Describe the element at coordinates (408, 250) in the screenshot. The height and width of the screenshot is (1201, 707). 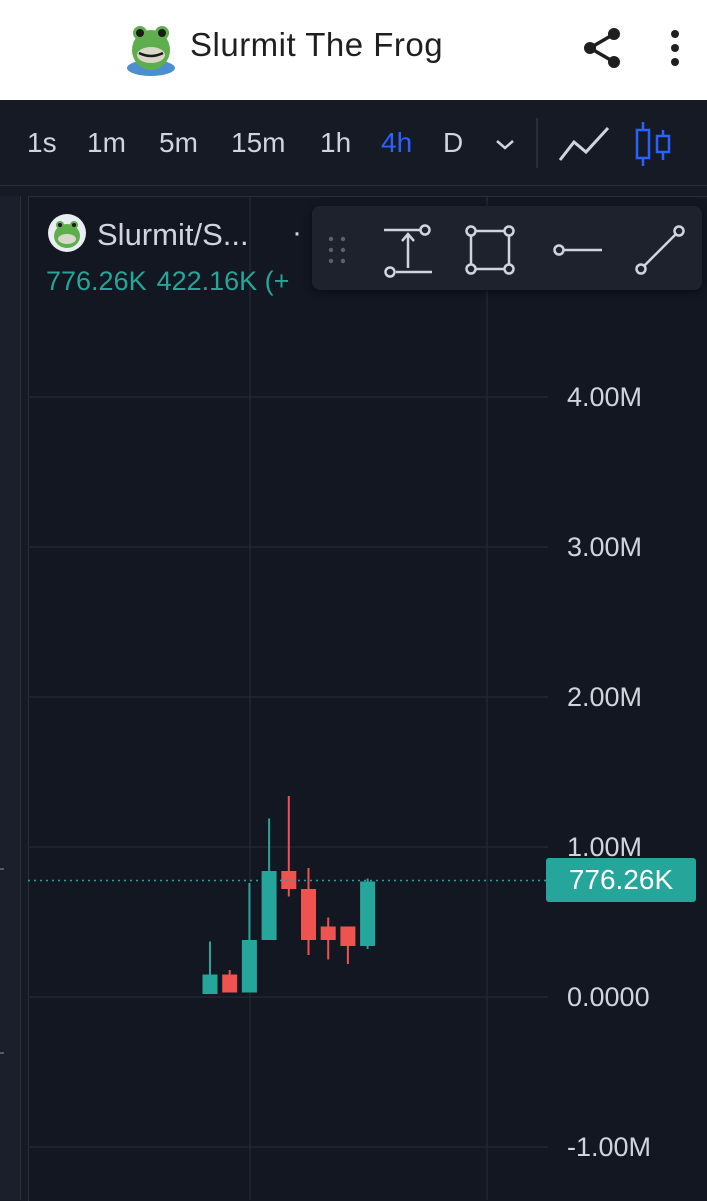
I see `price-range-icon` at that location.